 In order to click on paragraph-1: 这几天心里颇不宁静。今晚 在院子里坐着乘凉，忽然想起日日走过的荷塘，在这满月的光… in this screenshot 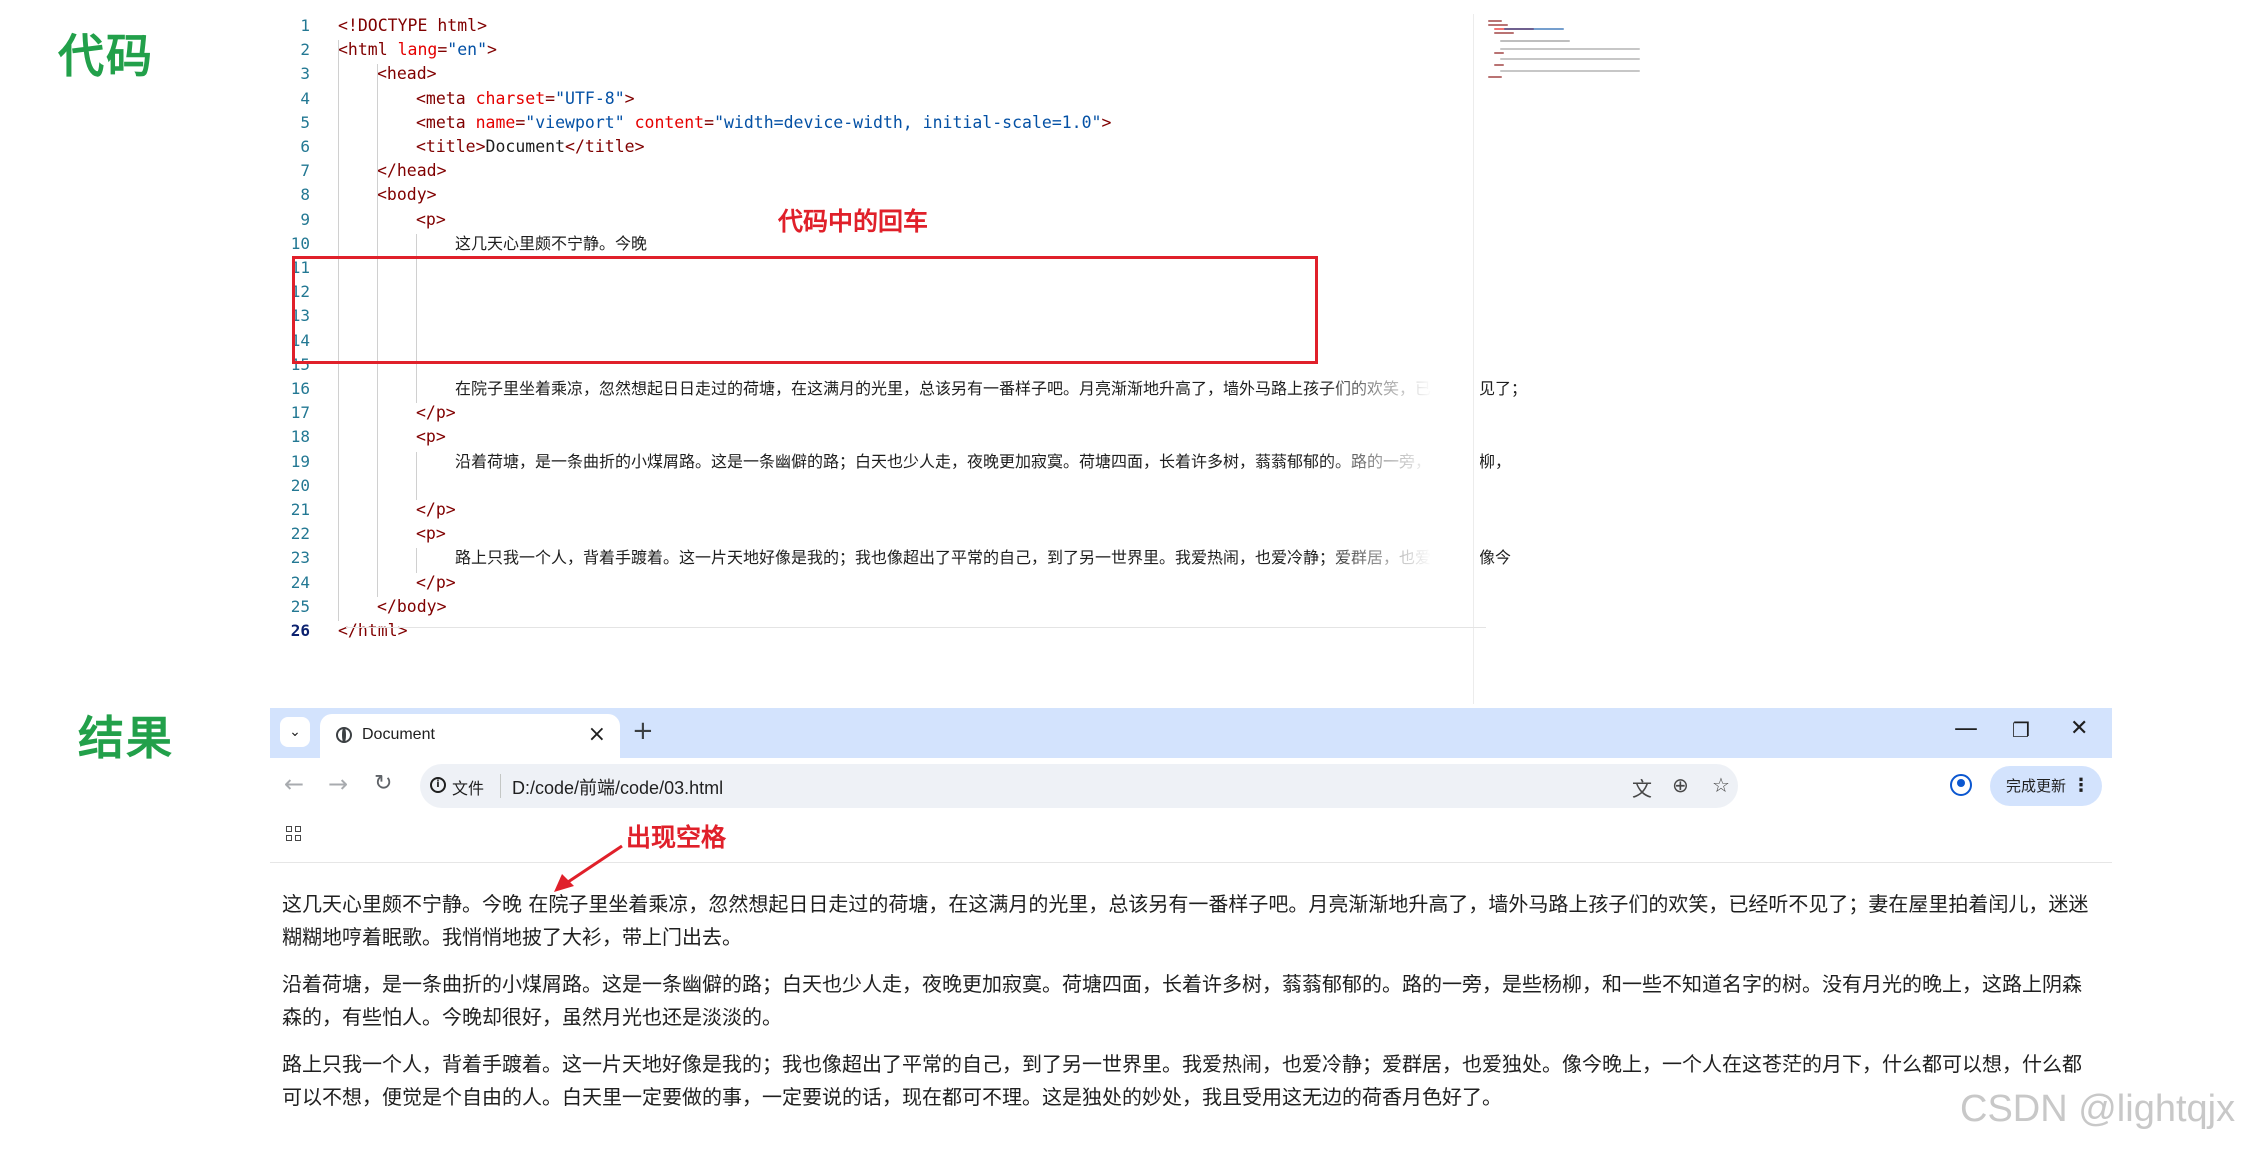, I will do `click(1185, 920)`.